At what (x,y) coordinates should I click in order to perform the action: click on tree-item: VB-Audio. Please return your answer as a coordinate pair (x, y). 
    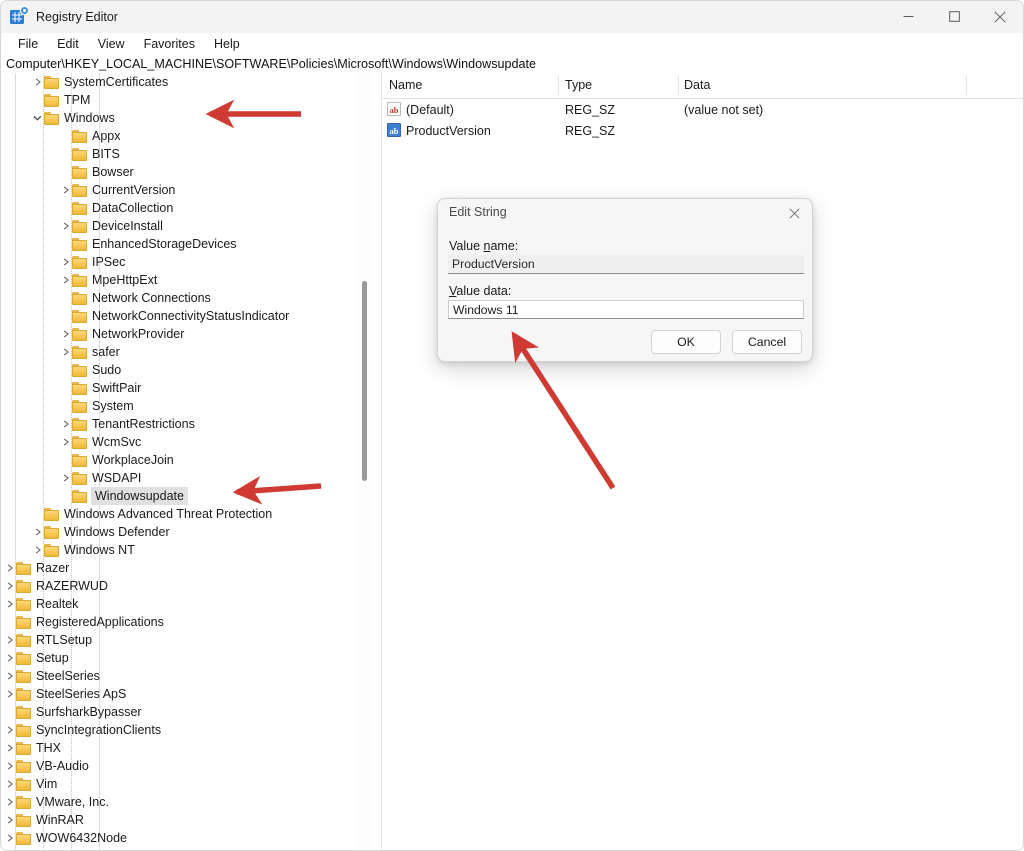
    Looking at the image, I should click on (191, 766).